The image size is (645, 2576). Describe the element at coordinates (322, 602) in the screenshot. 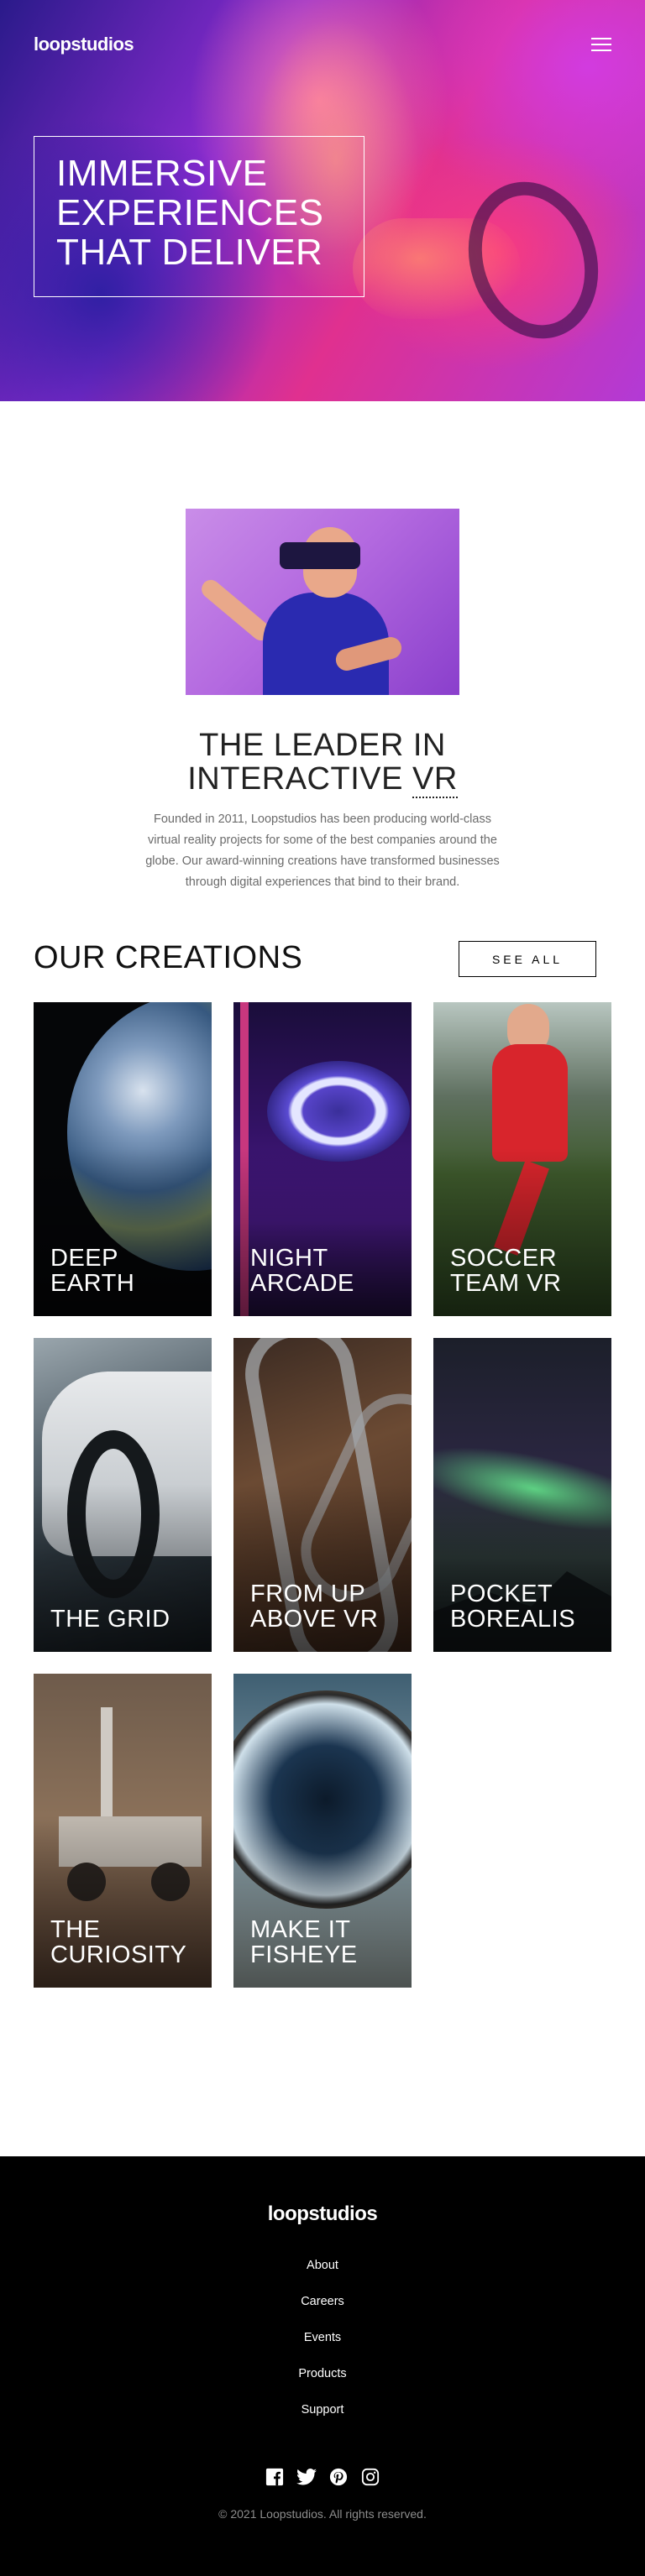

I see `vr-headset-man-photo` at that location.